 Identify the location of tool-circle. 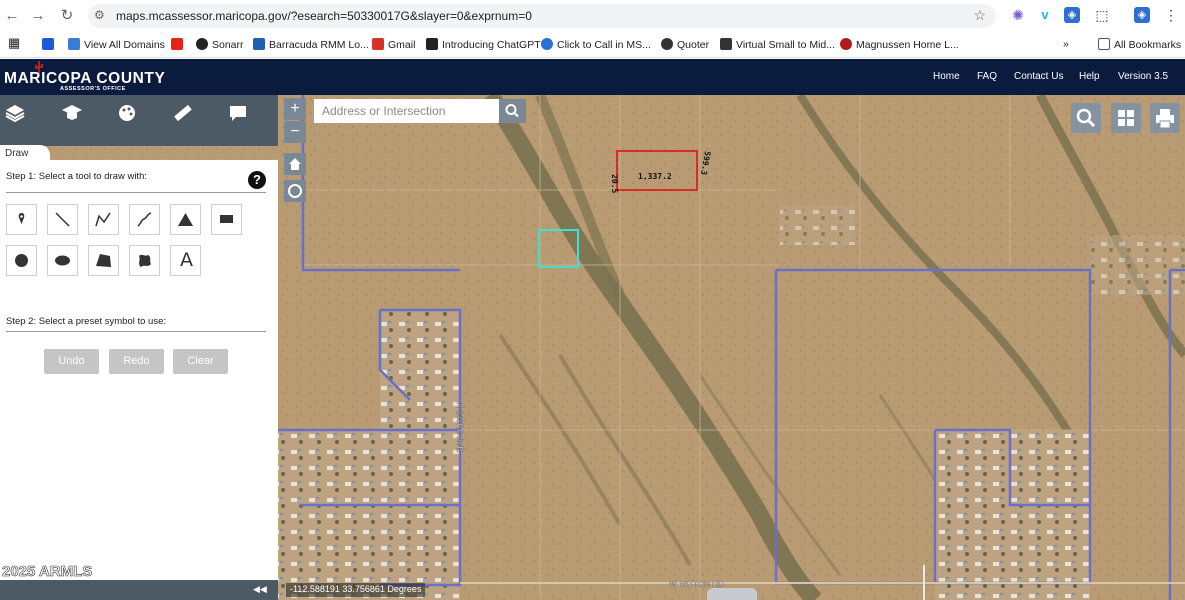
(21, 260).